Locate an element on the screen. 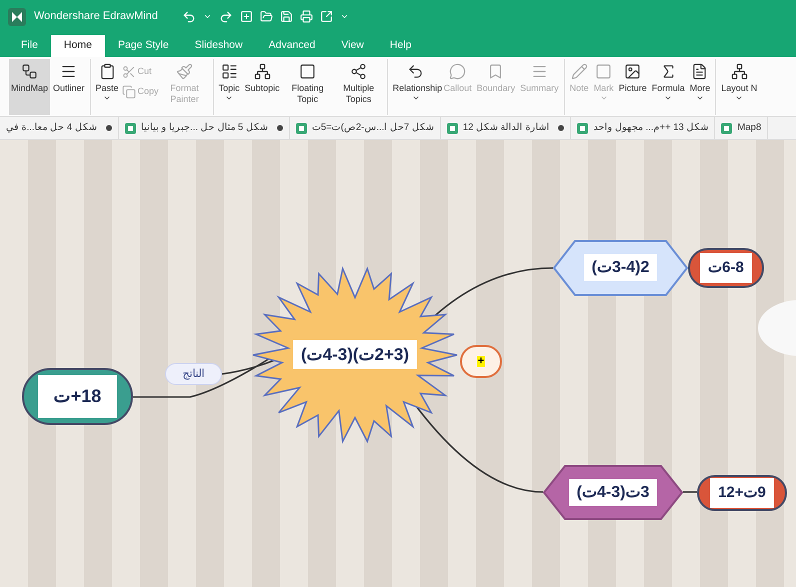  document-title: شكل 7حل ا...س-2ص)ت=5ت is located at coordinates (373, 127).